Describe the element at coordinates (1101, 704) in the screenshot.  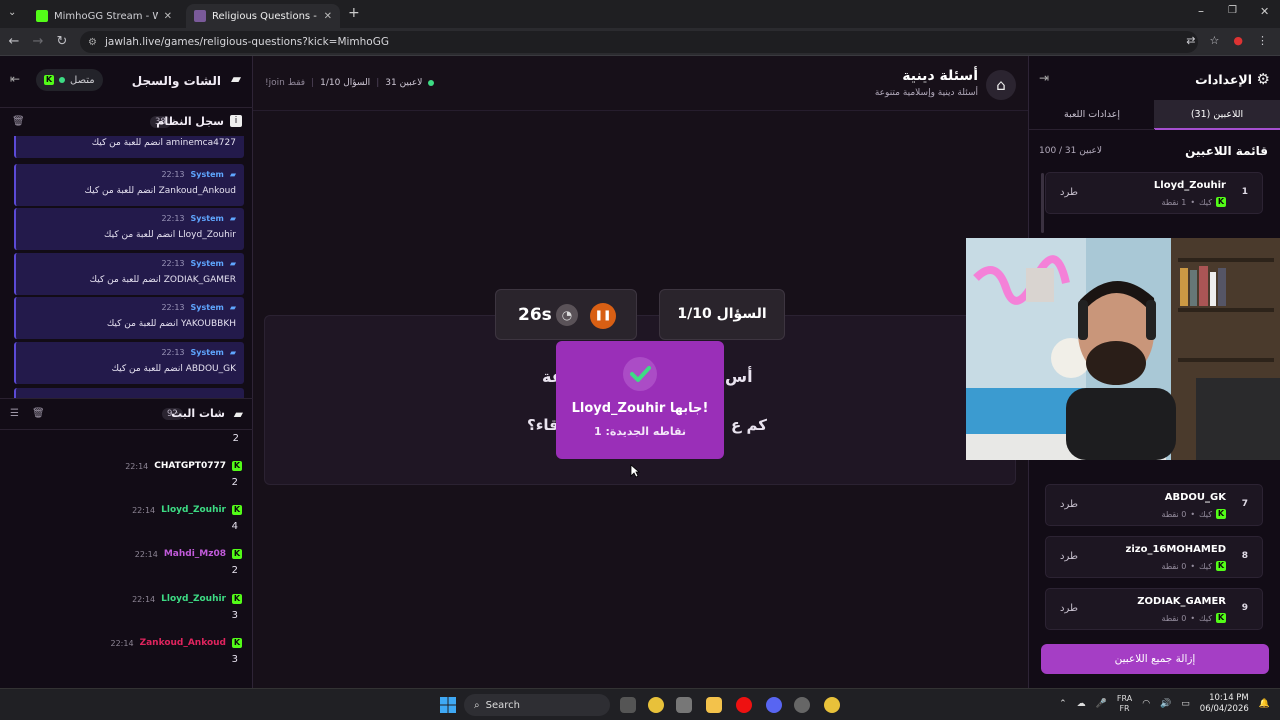
I see `mic-icon: 🎤` at that location.